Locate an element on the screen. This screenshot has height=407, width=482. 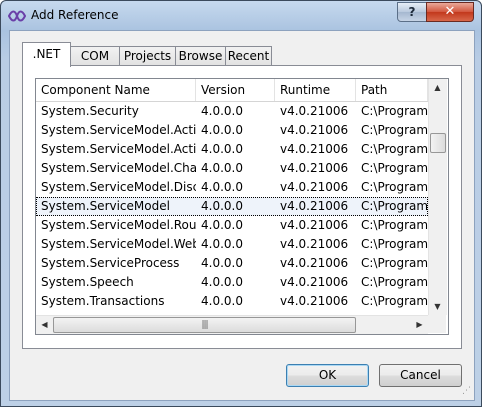
tab-dotnet: .NET is located at coordinates (46, 54).